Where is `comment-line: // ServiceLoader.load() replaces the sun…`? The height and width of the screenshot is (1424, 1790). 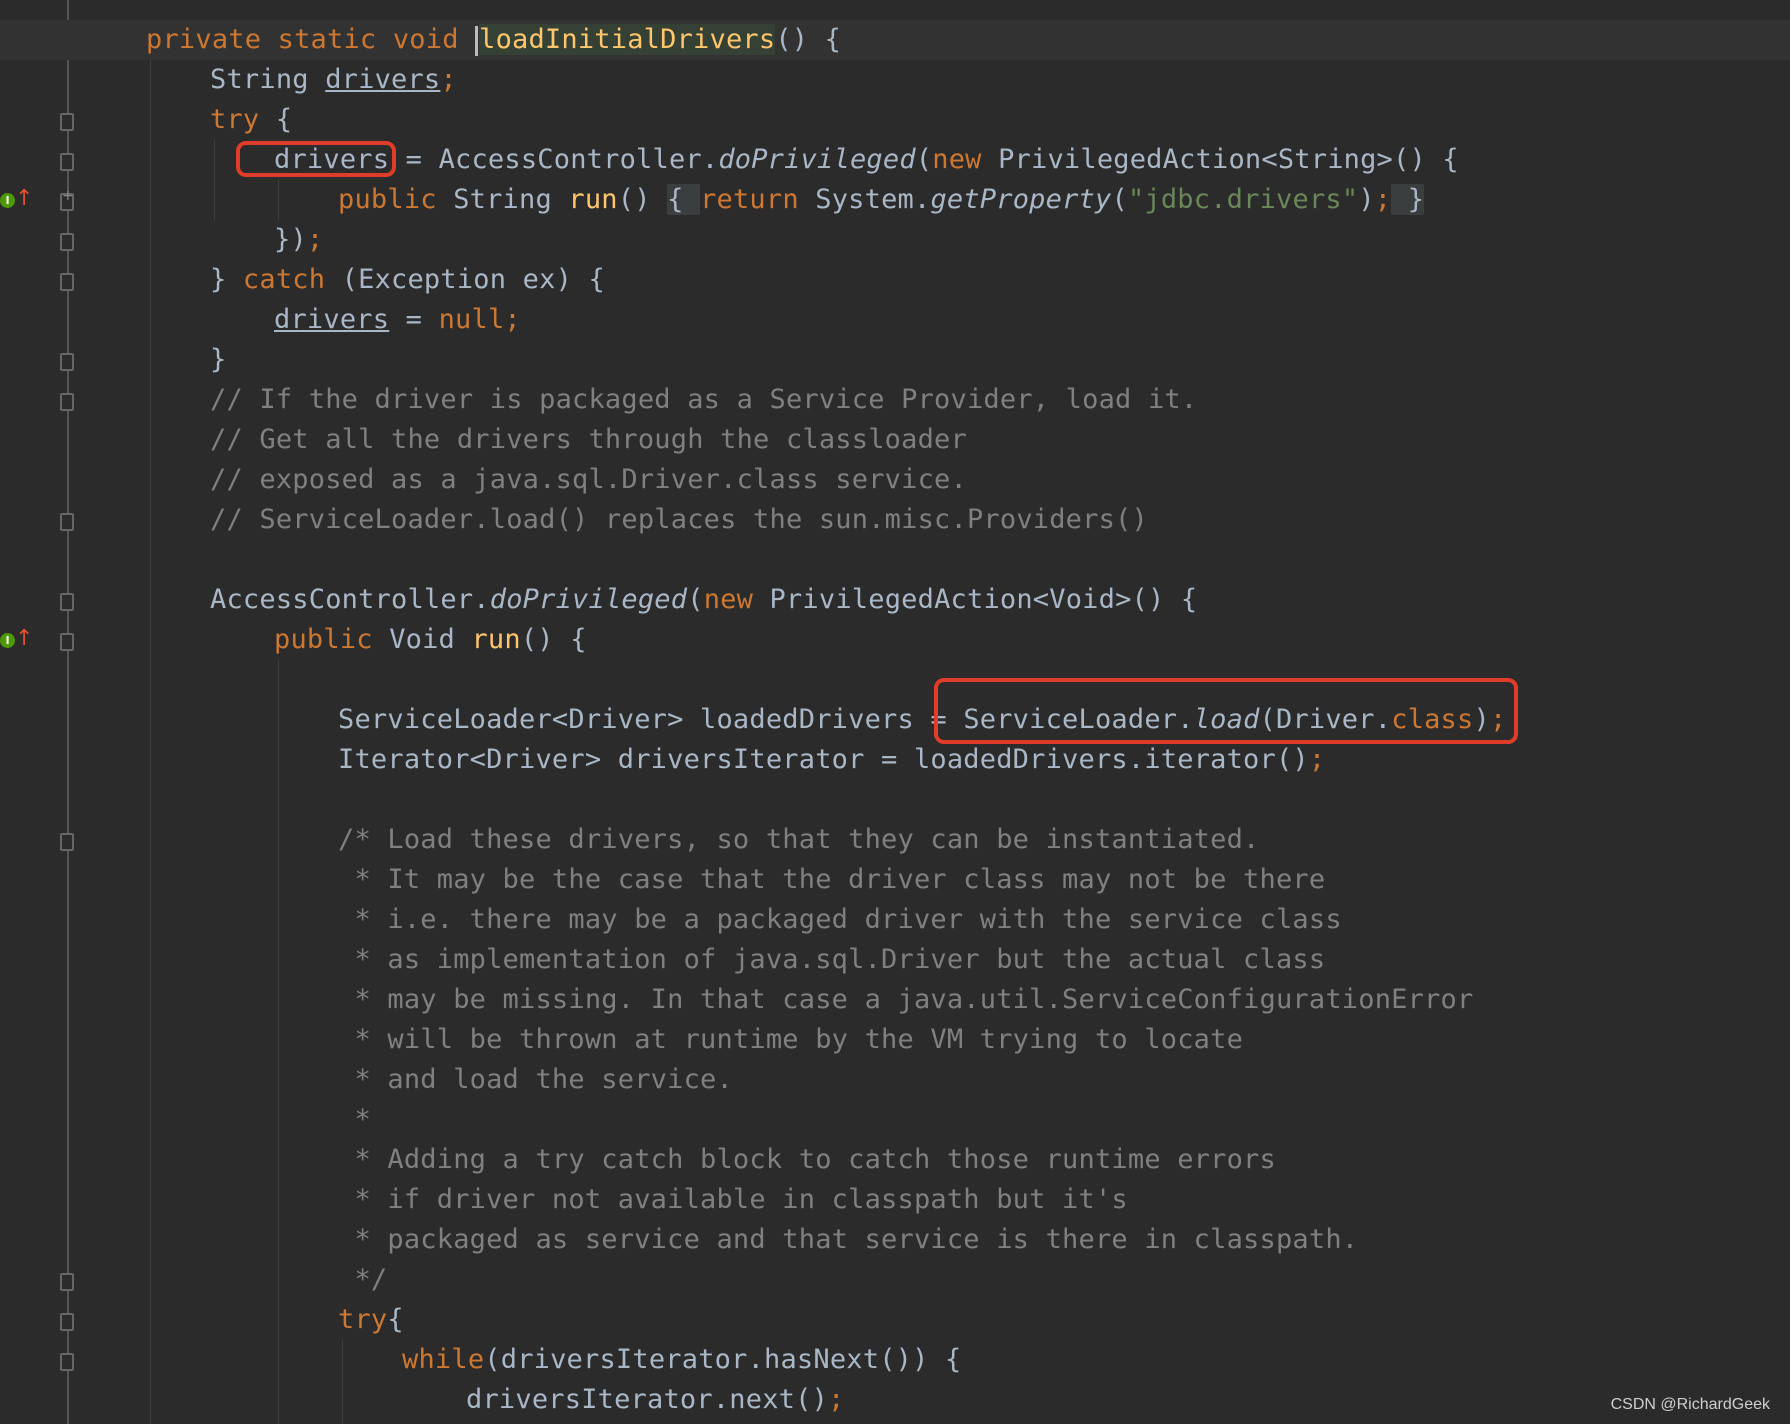 comment-line: // ServiceLoader.load() replaces the sun… is located at coordinates (679, 520).